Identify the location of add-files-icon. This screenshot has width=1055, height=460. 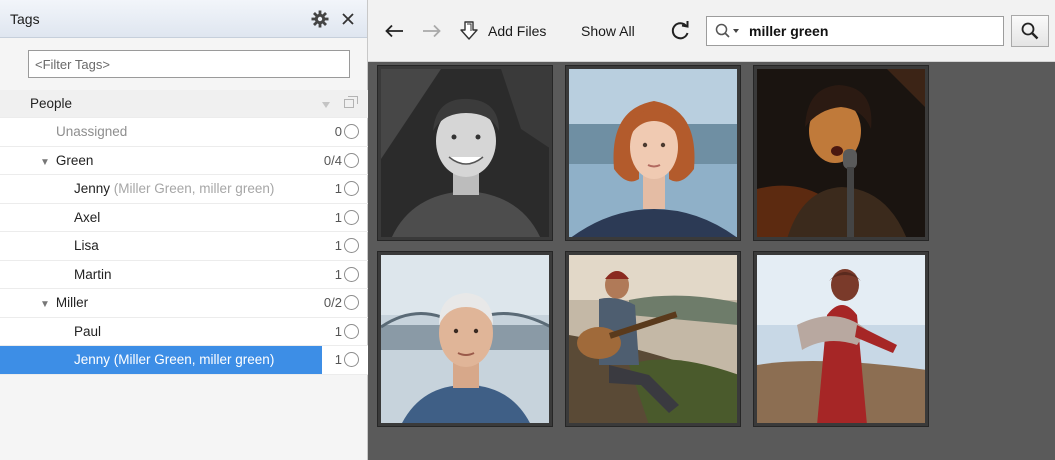
(469, 31).